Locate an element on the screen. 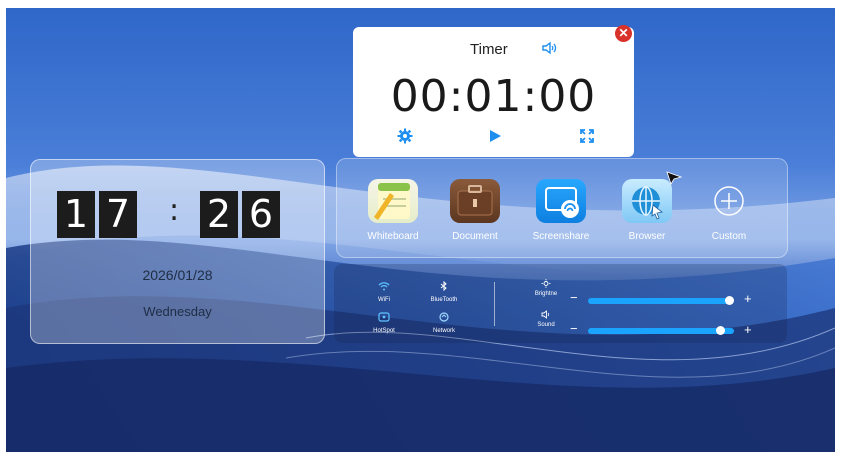 This screenshot has width=841, height=457. timer-fullscreen-button is located at coordinates (587, 138).